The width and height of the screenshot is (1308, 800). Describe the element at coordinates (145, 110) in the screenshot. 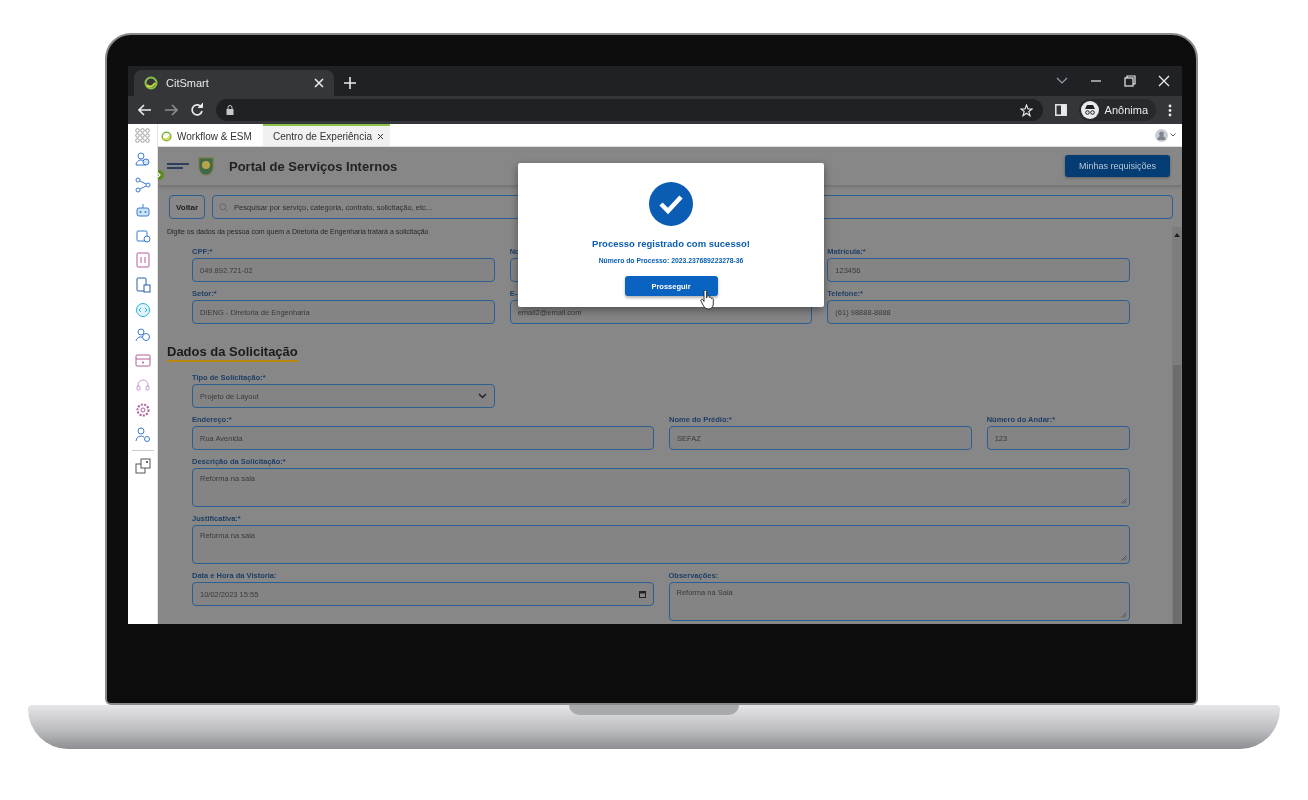

I see `back-arrow-icon` at that location.